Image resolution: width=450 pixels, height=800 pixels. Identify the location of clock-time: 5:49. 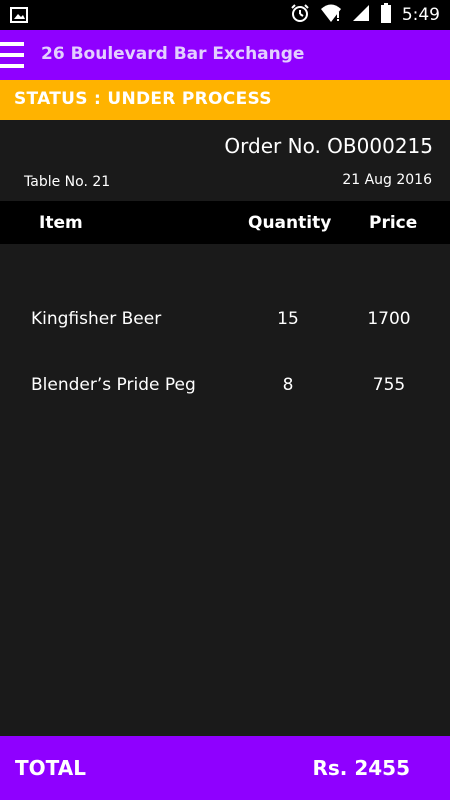
(420, 15).